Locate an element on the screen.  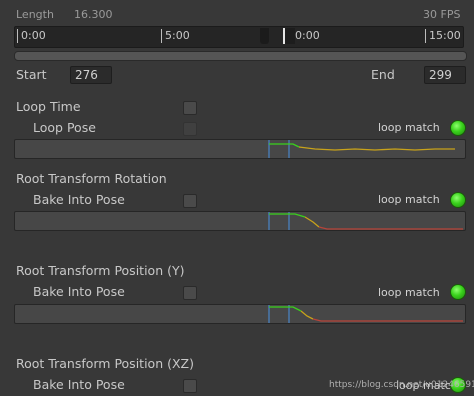
position-y-curve-graph is located at coordinates (240, 314).